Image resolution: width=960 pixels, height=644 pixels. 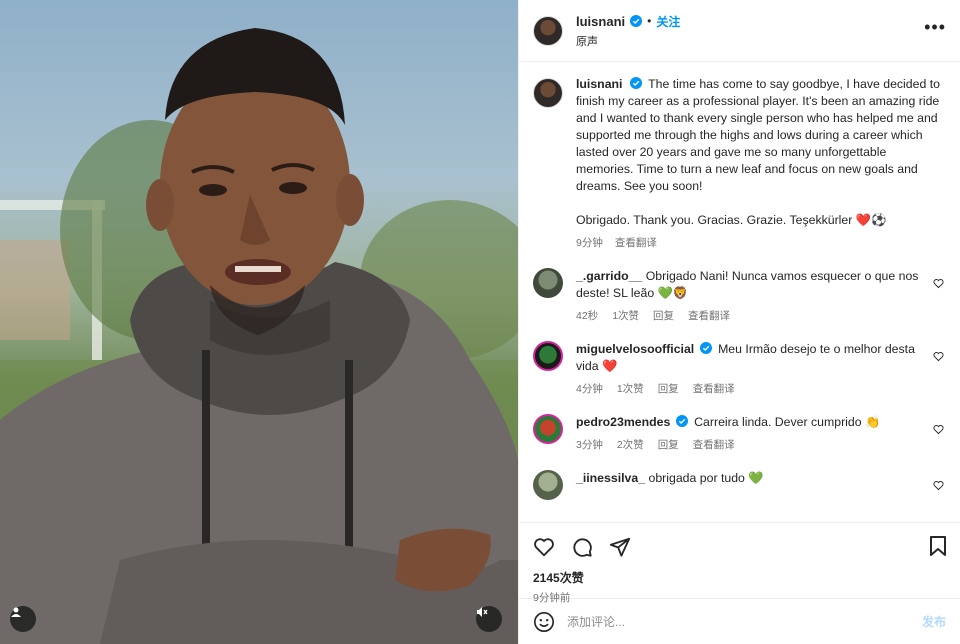 I want to click on comment-timestamp: 4分钟, so click(x=589, y=389).